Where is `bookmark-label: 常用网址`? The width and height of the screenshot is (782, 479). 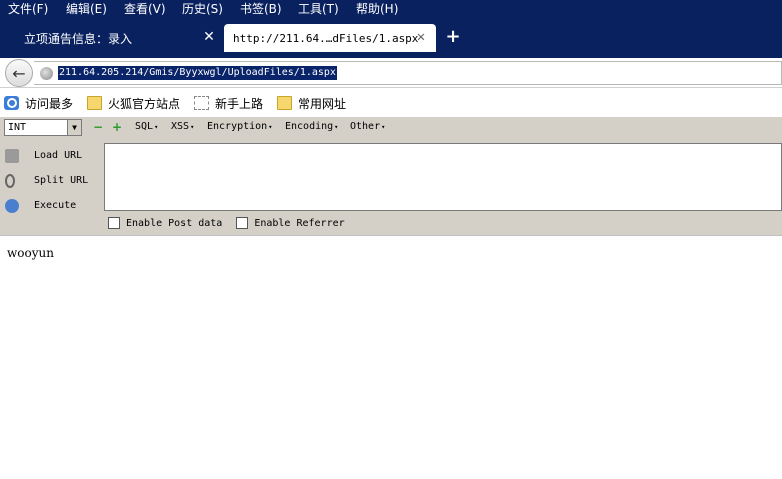 bookmark-label: 常用网址 is located at coordinates (322, 103).